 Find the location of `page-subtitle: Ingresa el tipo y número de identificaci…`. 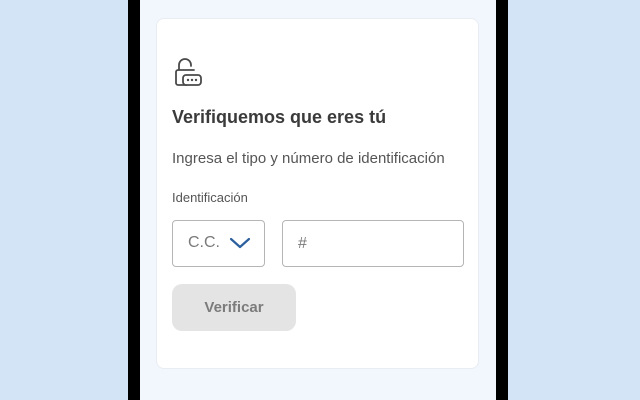

page-subtitle: Ingresa el tipo y número de identificaci… is located at coordinates (308, 158).